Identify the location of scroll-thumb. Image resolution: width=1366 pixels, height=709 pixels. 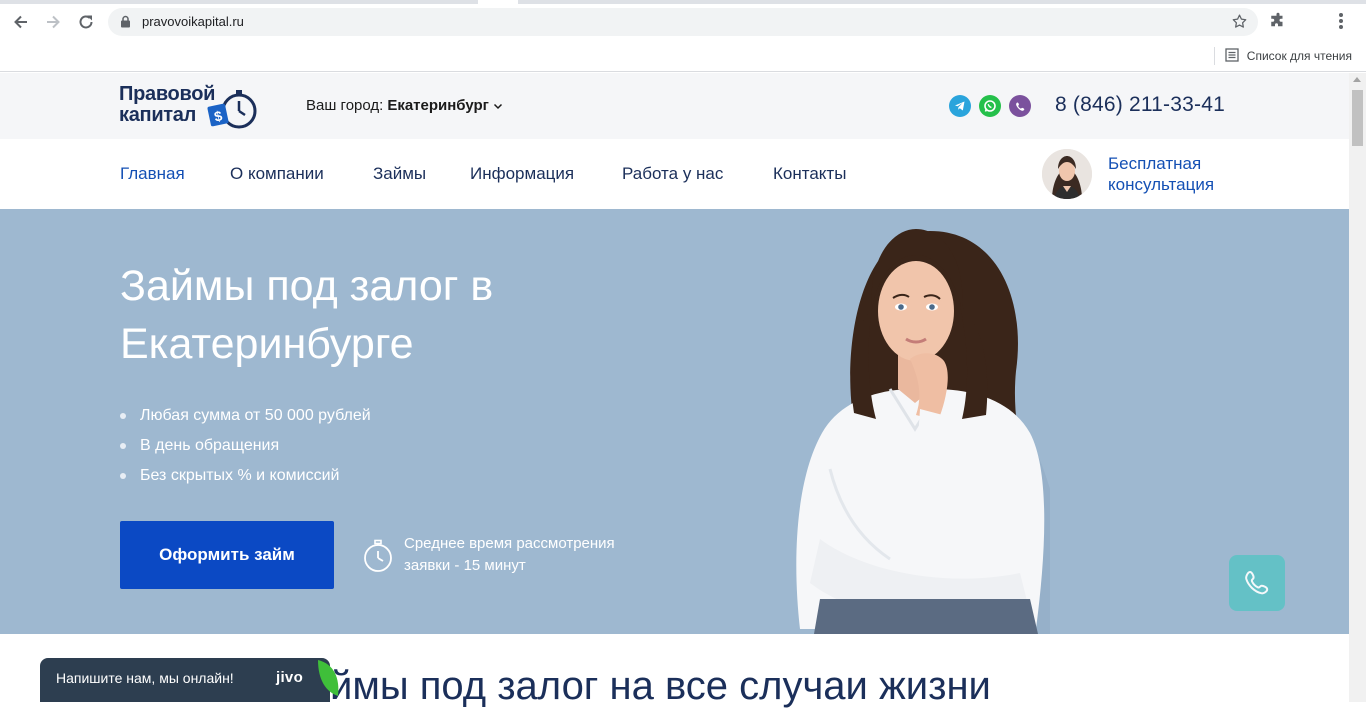
(1357, 118).